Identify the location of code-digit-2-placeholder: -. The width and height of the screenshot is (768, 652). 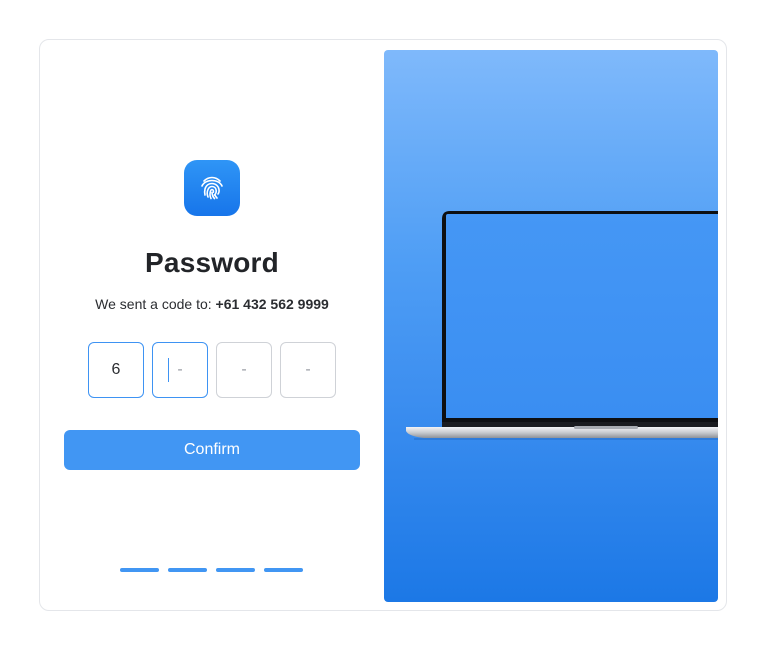
(180, 369).